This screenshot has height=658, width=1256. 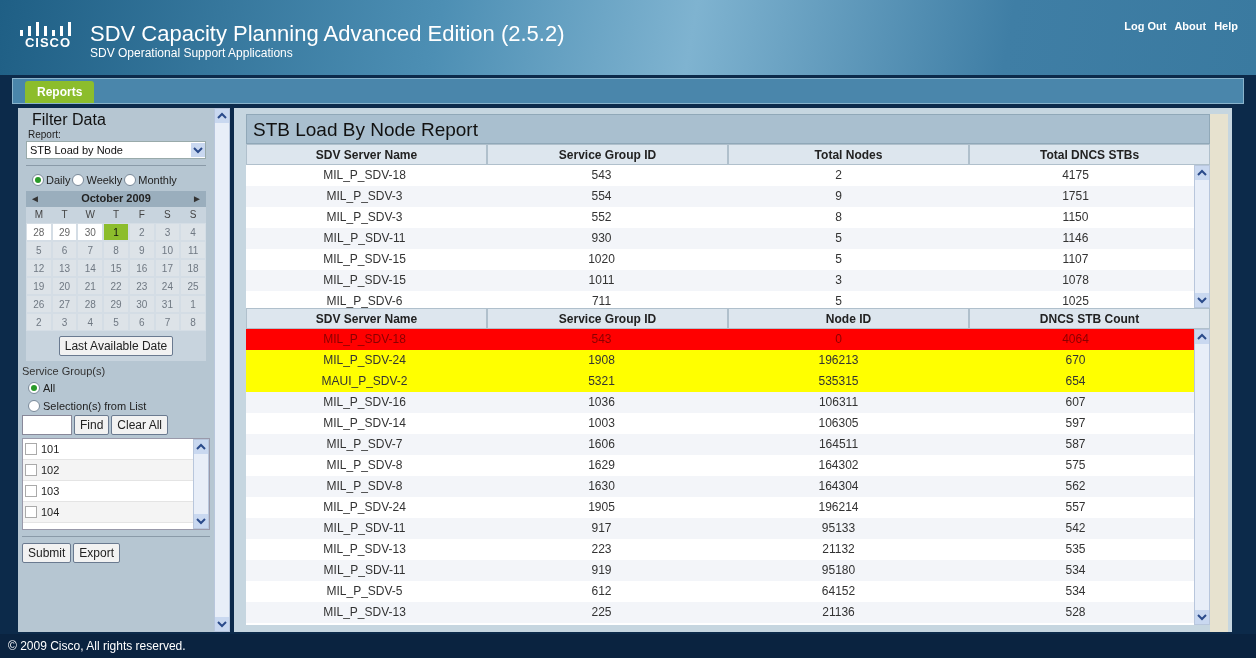 What do you see at coordinates (1075, 381) in the screenshot?
I see `table-cell-text: 654` at bounding box center [1075, 381].